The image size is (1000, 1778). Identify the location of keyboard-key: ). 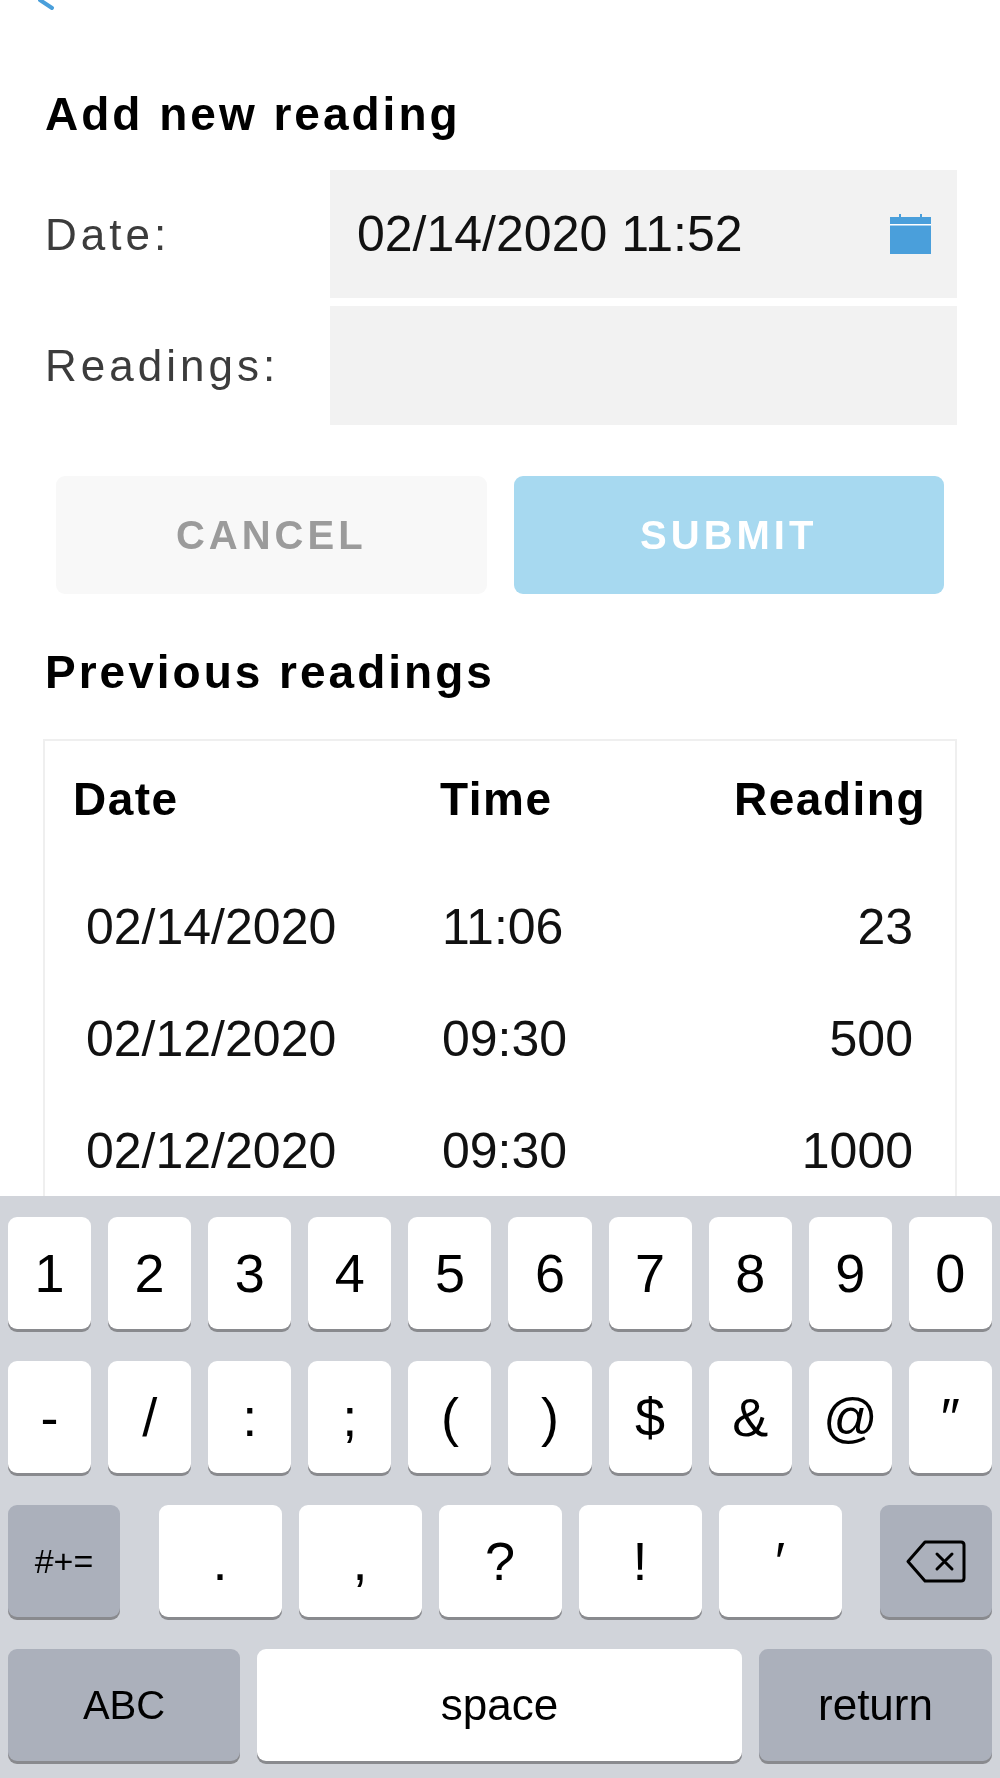
(550, 1417).